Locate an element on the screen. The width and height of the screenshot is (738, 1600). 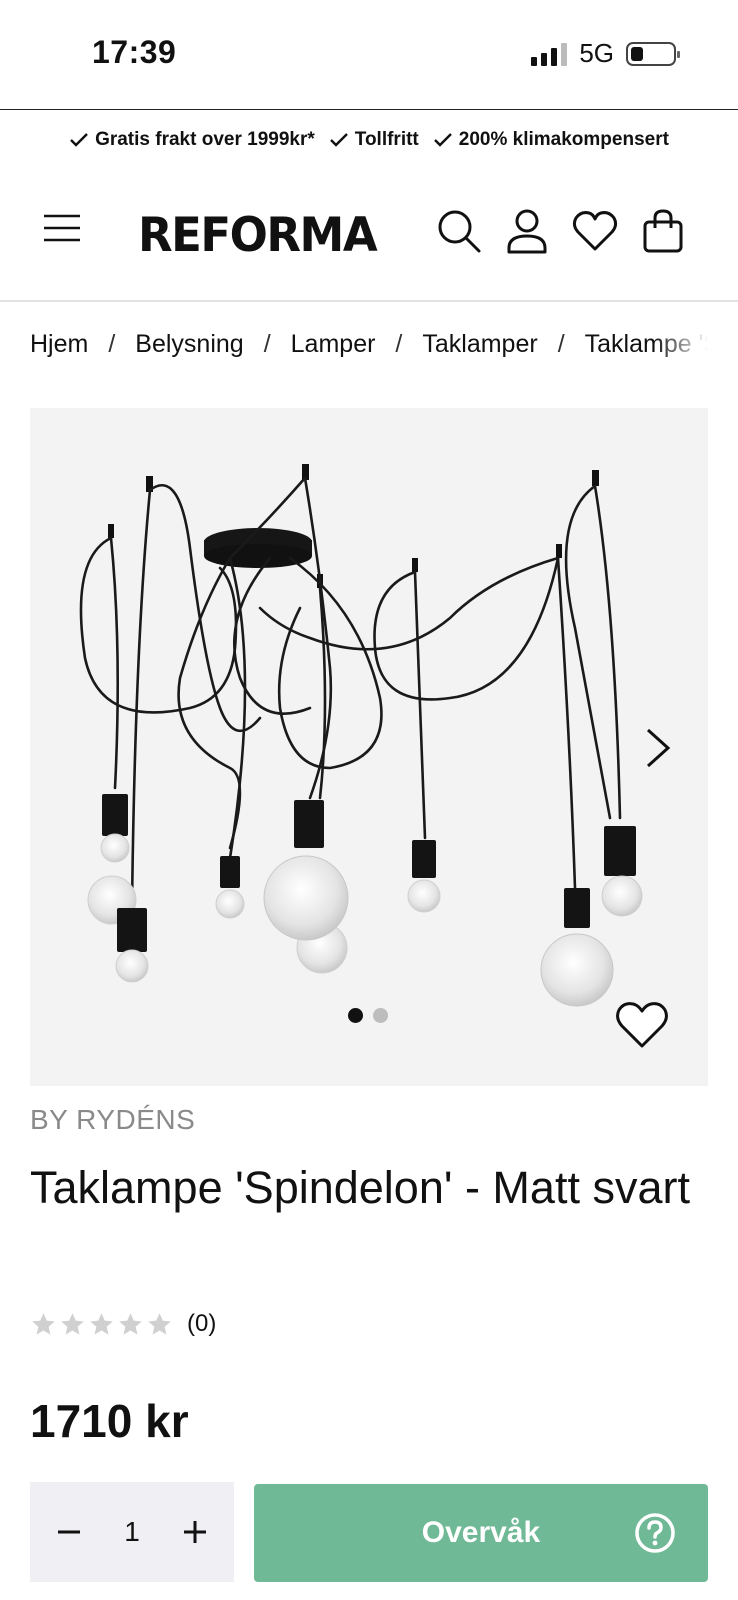
usp-label: Gratis frakt over 1999kr* is located at coordinates (205, 139).